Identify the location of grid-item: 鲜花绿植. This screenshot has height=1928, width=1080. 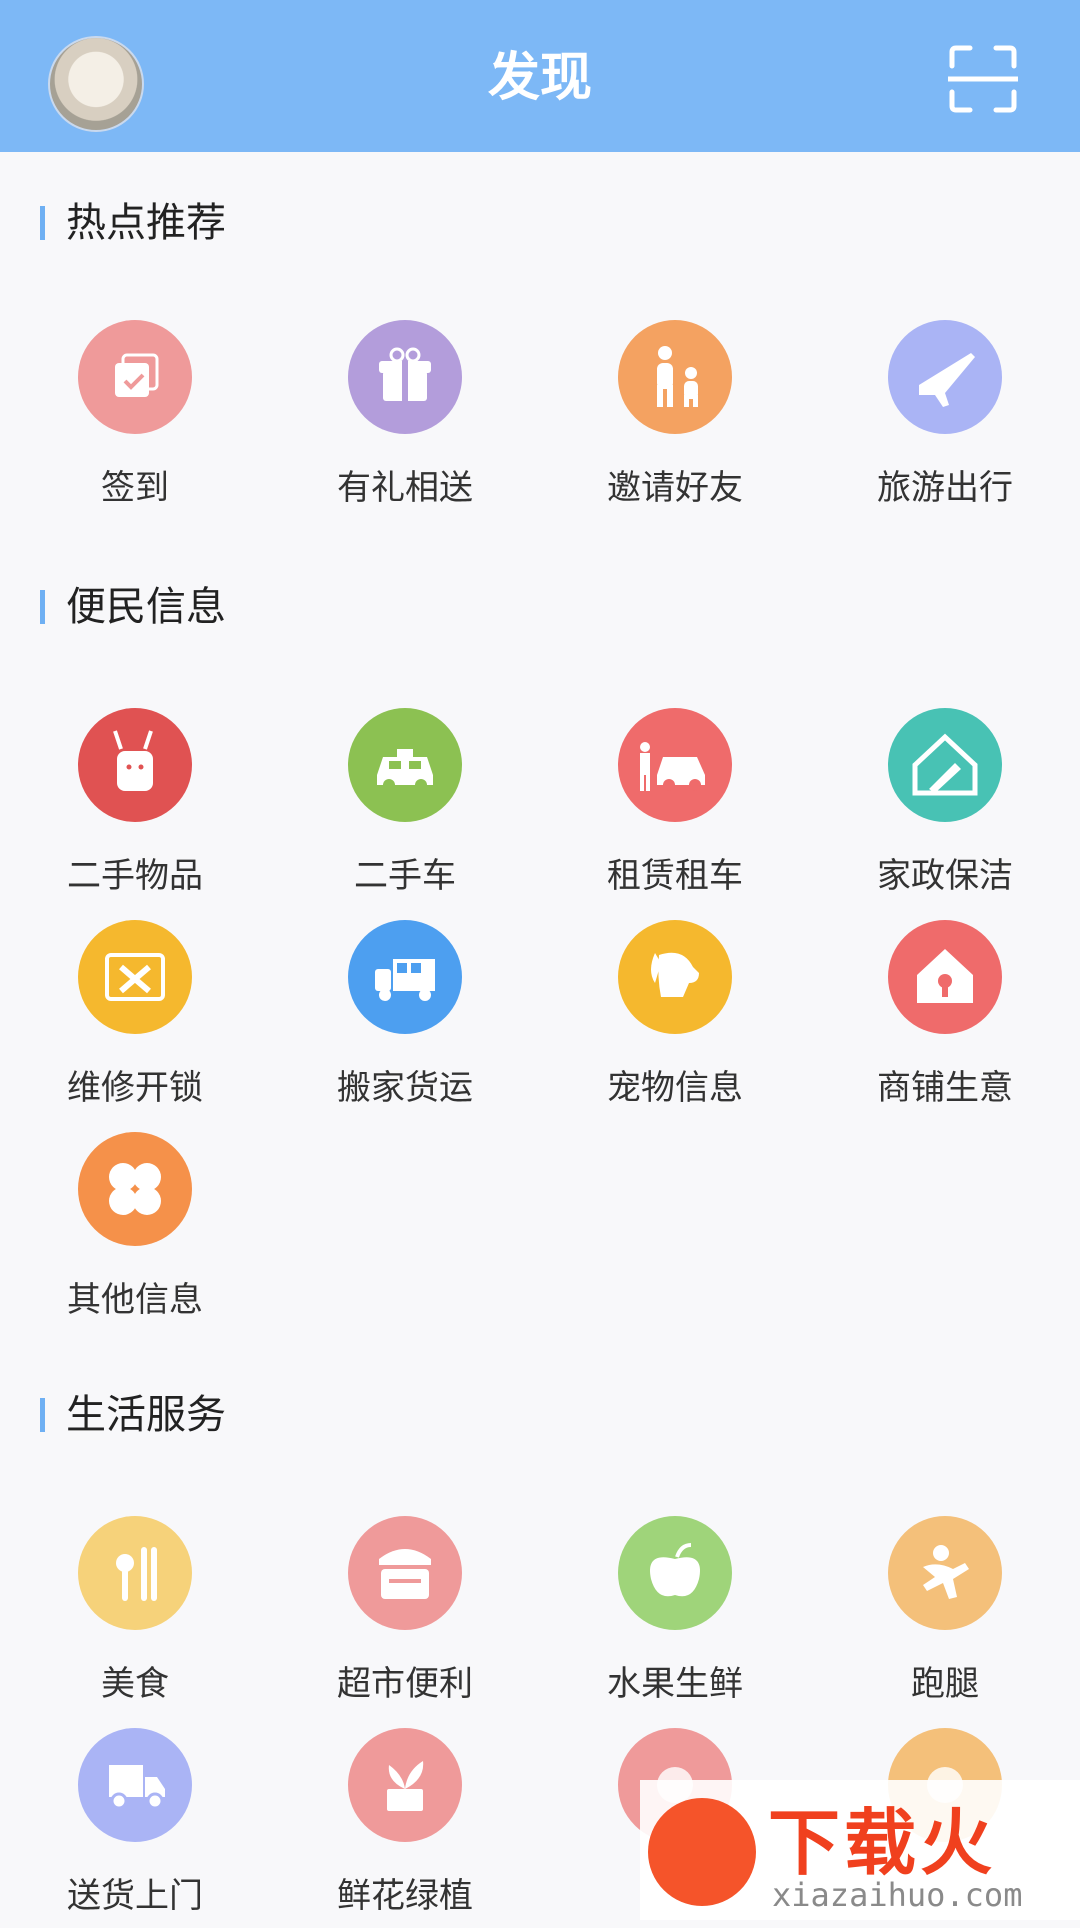
(405, 1828).